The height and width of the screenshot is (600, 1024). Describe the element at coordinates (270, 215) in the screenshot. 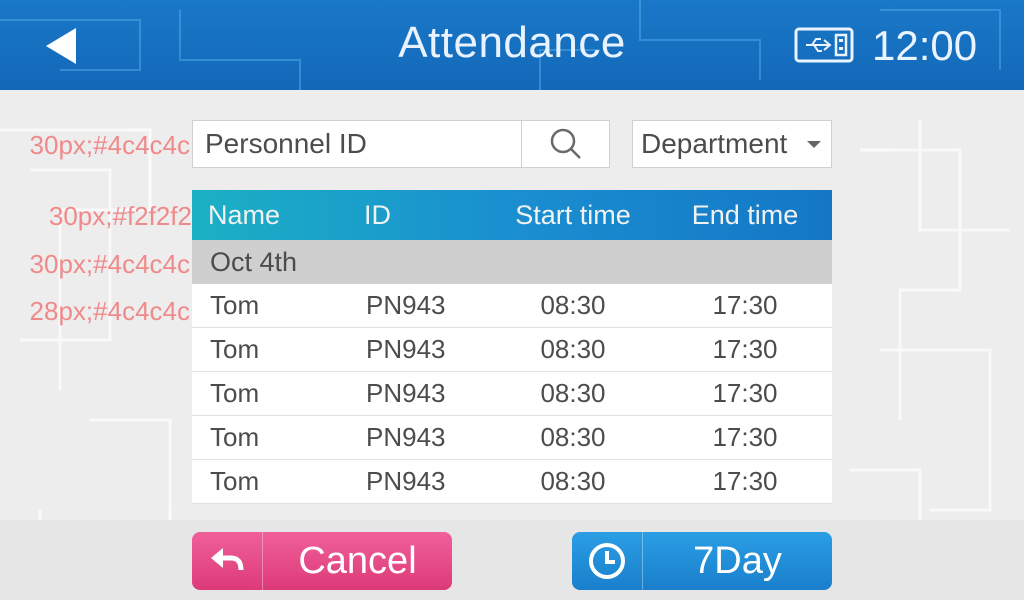

I see `column-header-name: Name` at that location.